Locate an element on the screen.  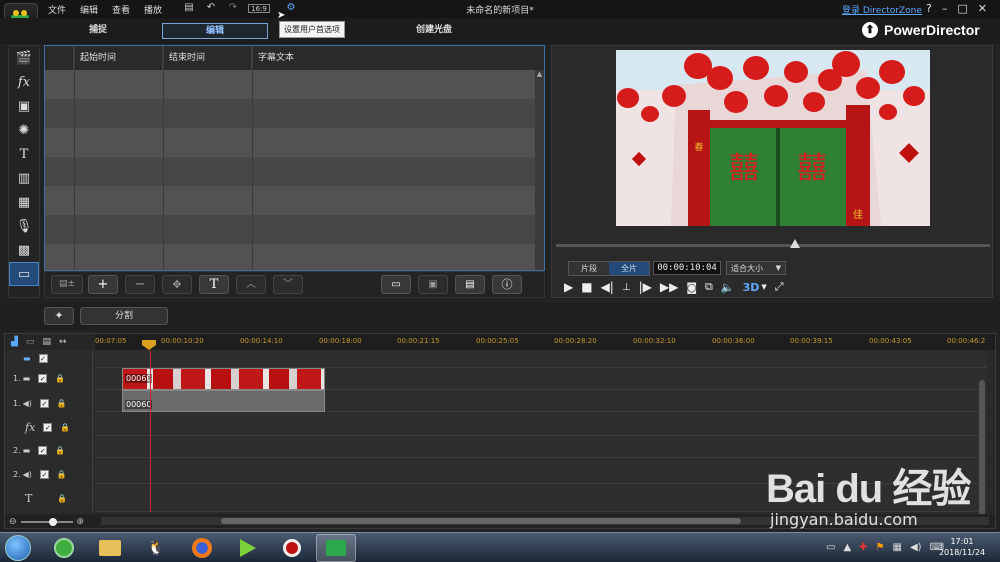
flag-icon: ⚑ is located at coordinates (880, 547).